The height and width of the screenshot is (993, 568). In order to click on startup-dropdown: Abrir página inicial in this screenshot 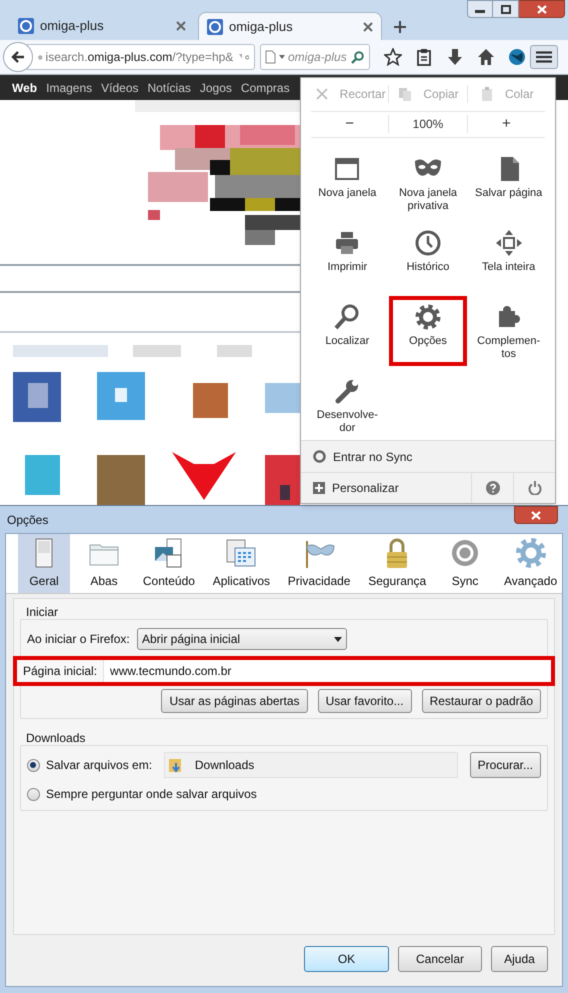, I will do `click(242, 639)`.